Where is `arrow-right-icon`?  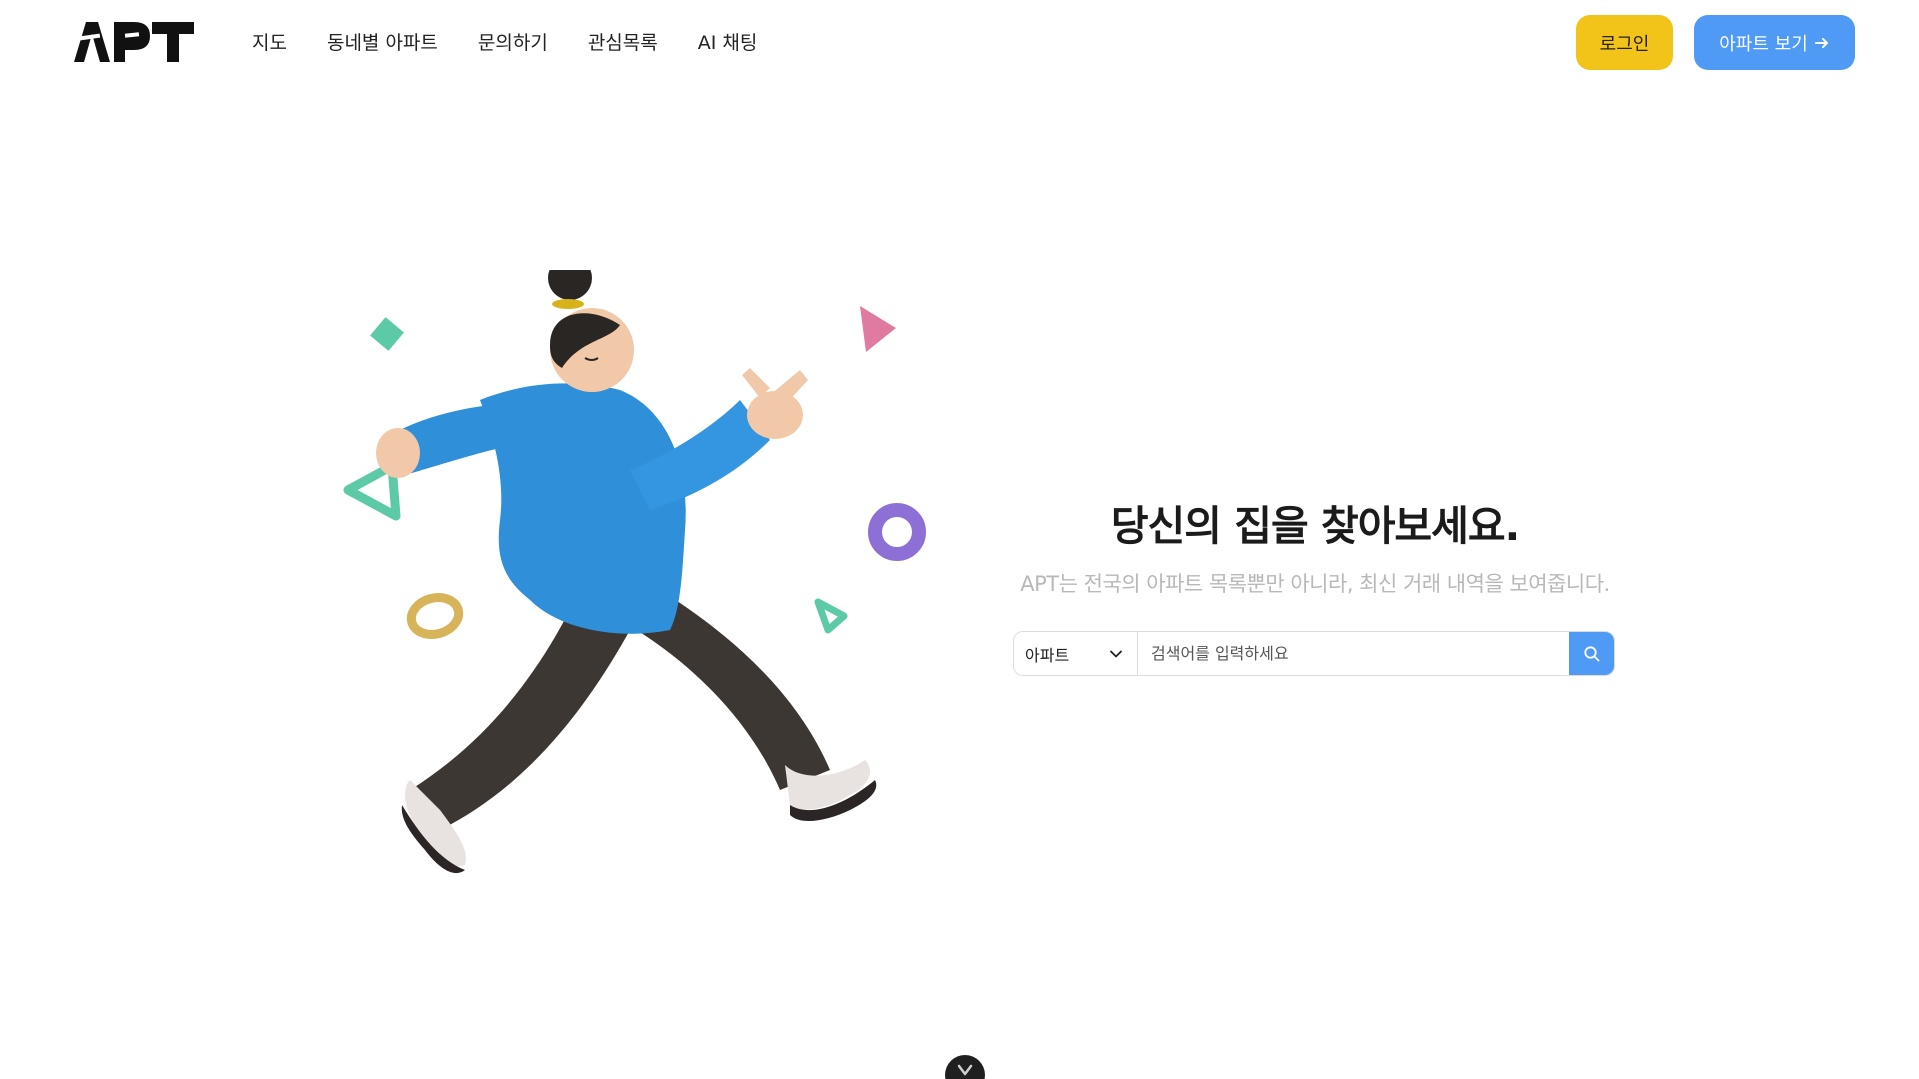
arrow-right-icon is located at coordinates (1821, 42).